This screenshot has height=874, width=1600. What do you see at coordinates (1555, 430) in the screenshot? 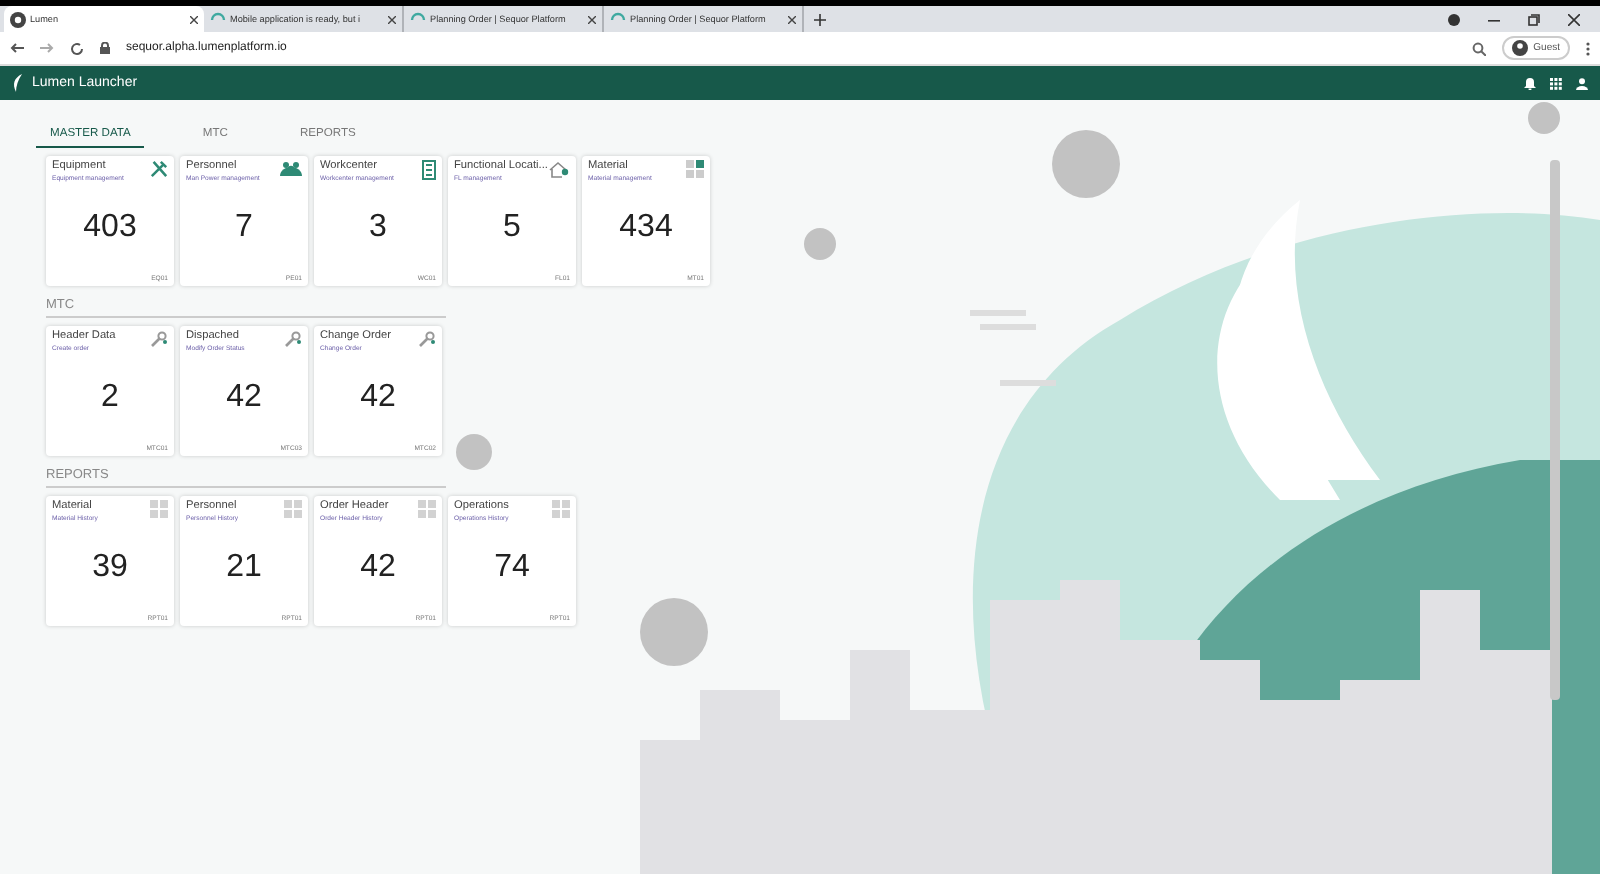
I see `scrollbar` at bounding box center [1555, 430].